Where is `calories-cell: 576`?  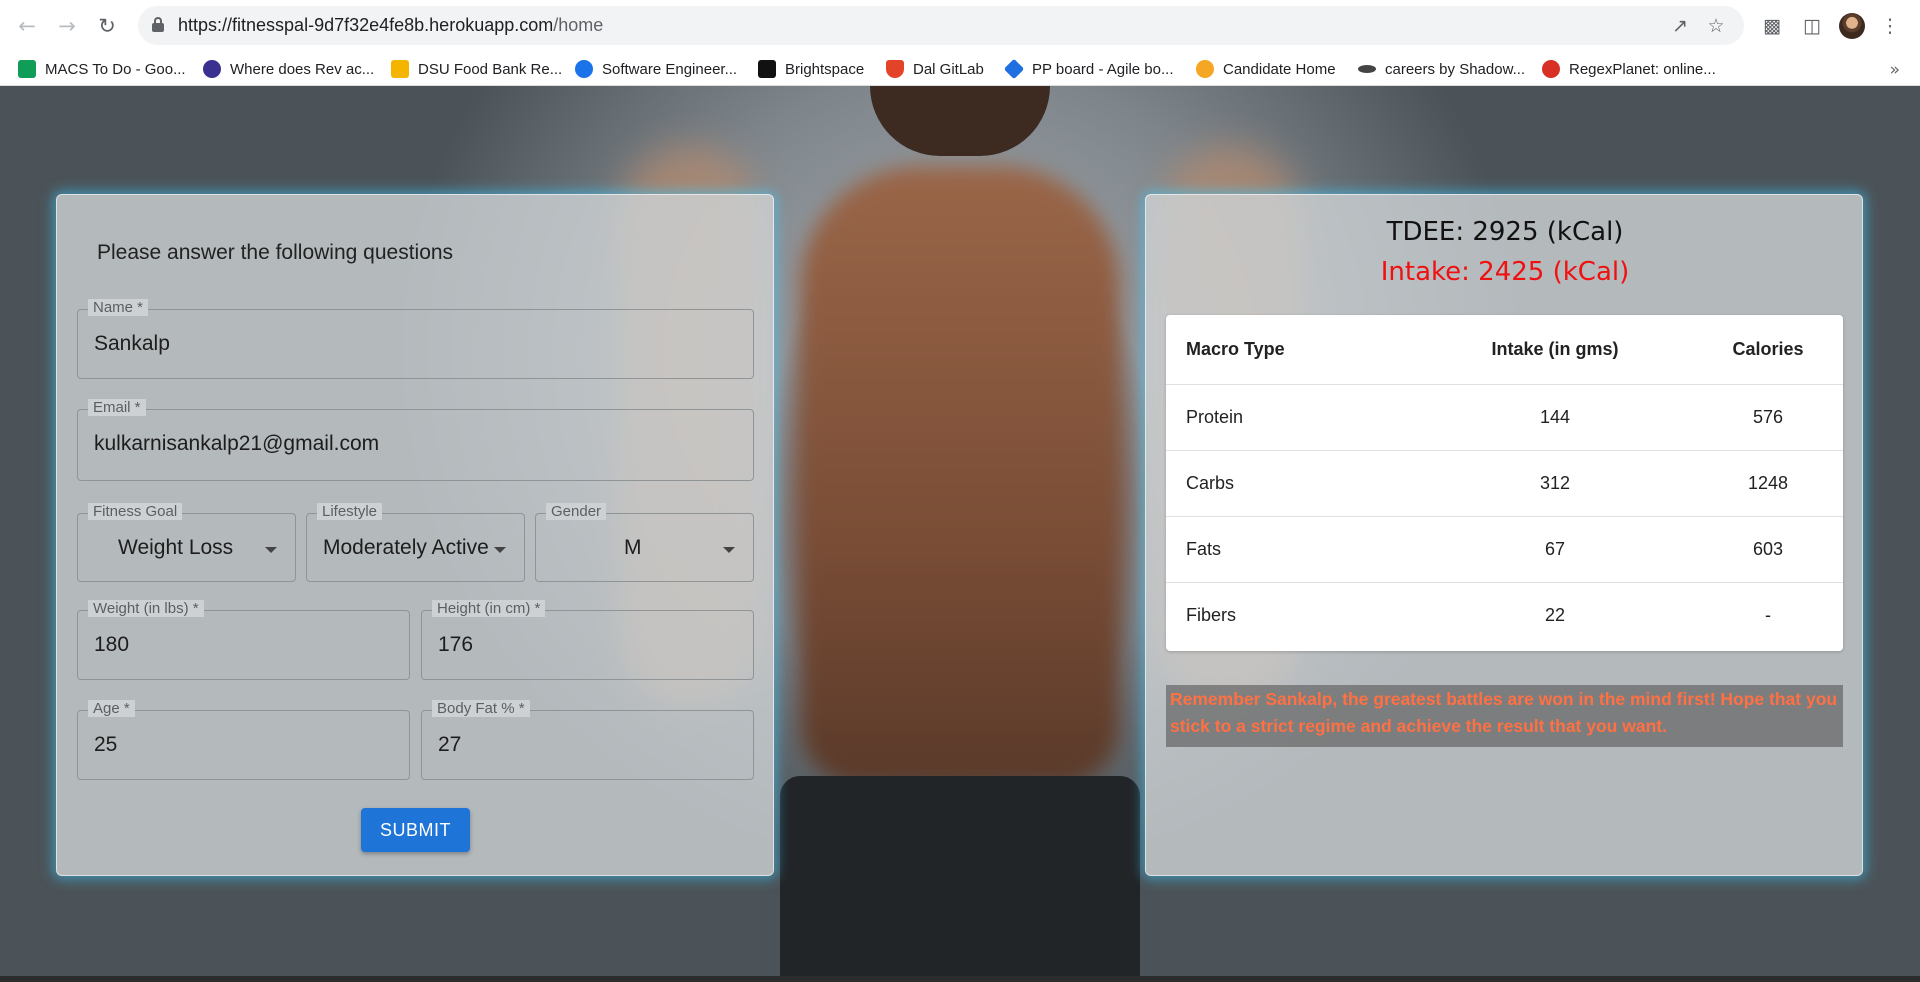 calories-cell: 576 is located at coordinates (1768, 417).